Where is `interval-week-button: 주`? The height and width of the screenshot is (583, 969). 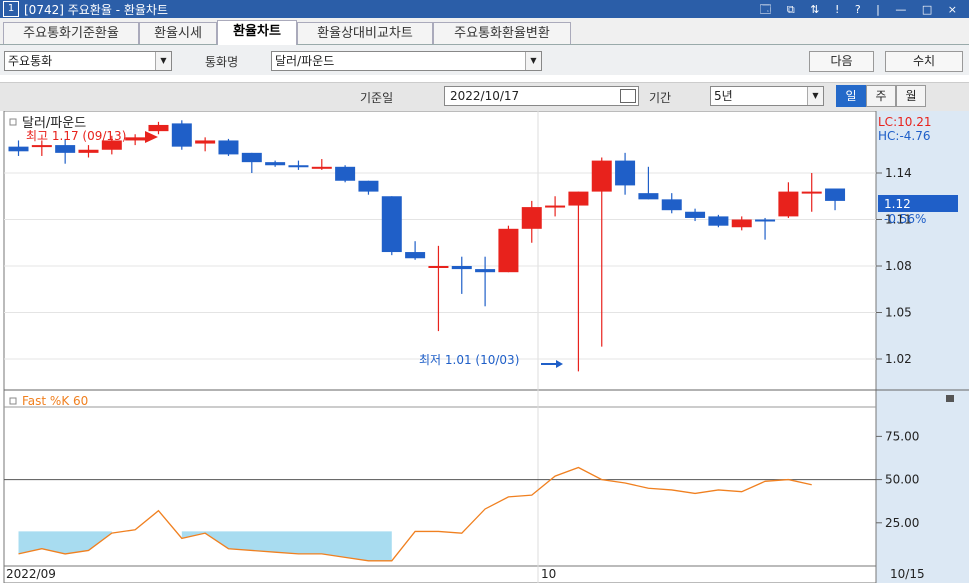
interval-week-button: 주 is located at coordinates (881, 96).